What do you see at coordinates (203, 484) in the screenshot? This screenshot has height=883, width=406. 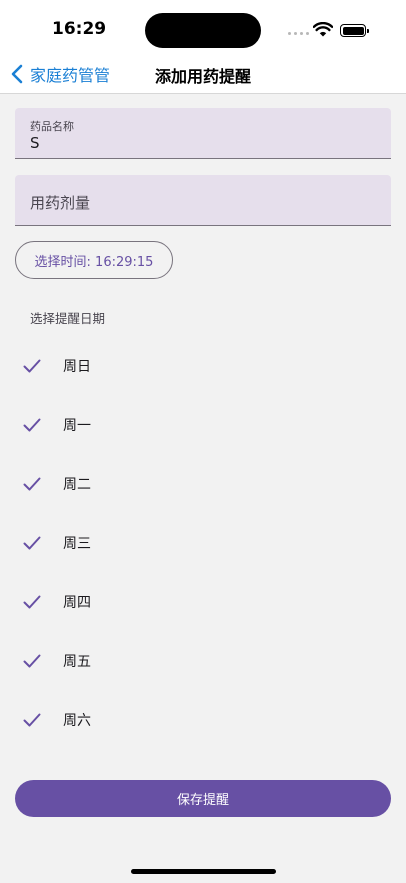 I see `day-item-tuesday: 周二` at bounding box center [203, 484].